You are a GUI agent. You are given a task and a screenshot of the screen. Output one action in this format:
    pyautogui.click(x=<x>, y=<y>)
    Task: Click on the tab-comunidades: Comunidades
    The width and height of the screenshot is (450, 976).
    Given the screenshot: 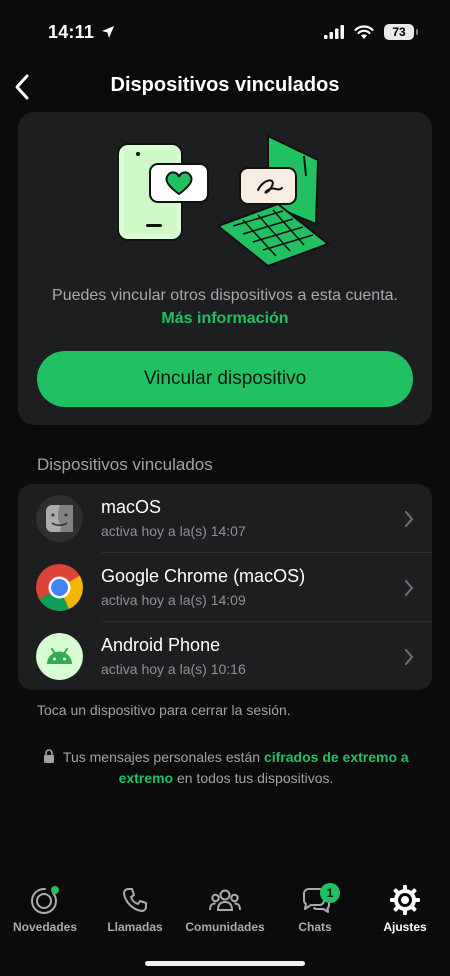 What is the action you would take?
    pyautogui.click(x=225, y=909)
    